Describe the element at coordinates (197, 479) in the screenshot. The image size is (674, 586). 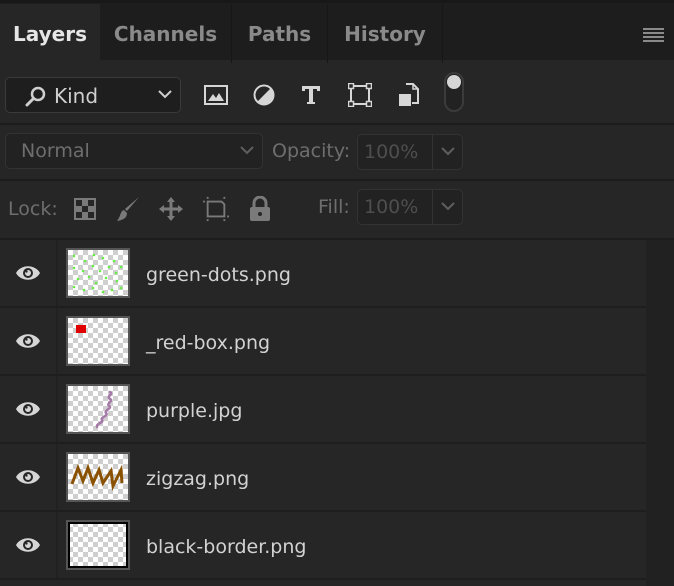
I see `layer-name: zigzag.png` at that location.